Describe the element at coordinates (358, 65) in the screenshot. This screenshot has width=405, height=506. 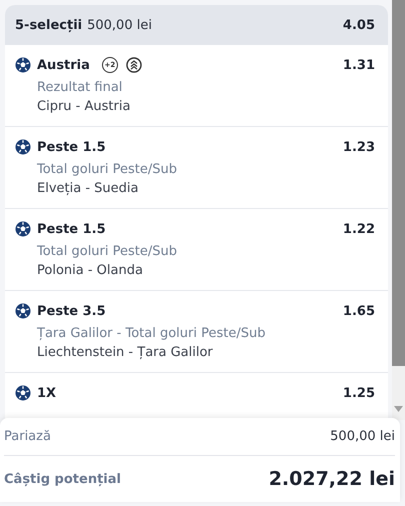
I see `odds: 1.31` at that location.